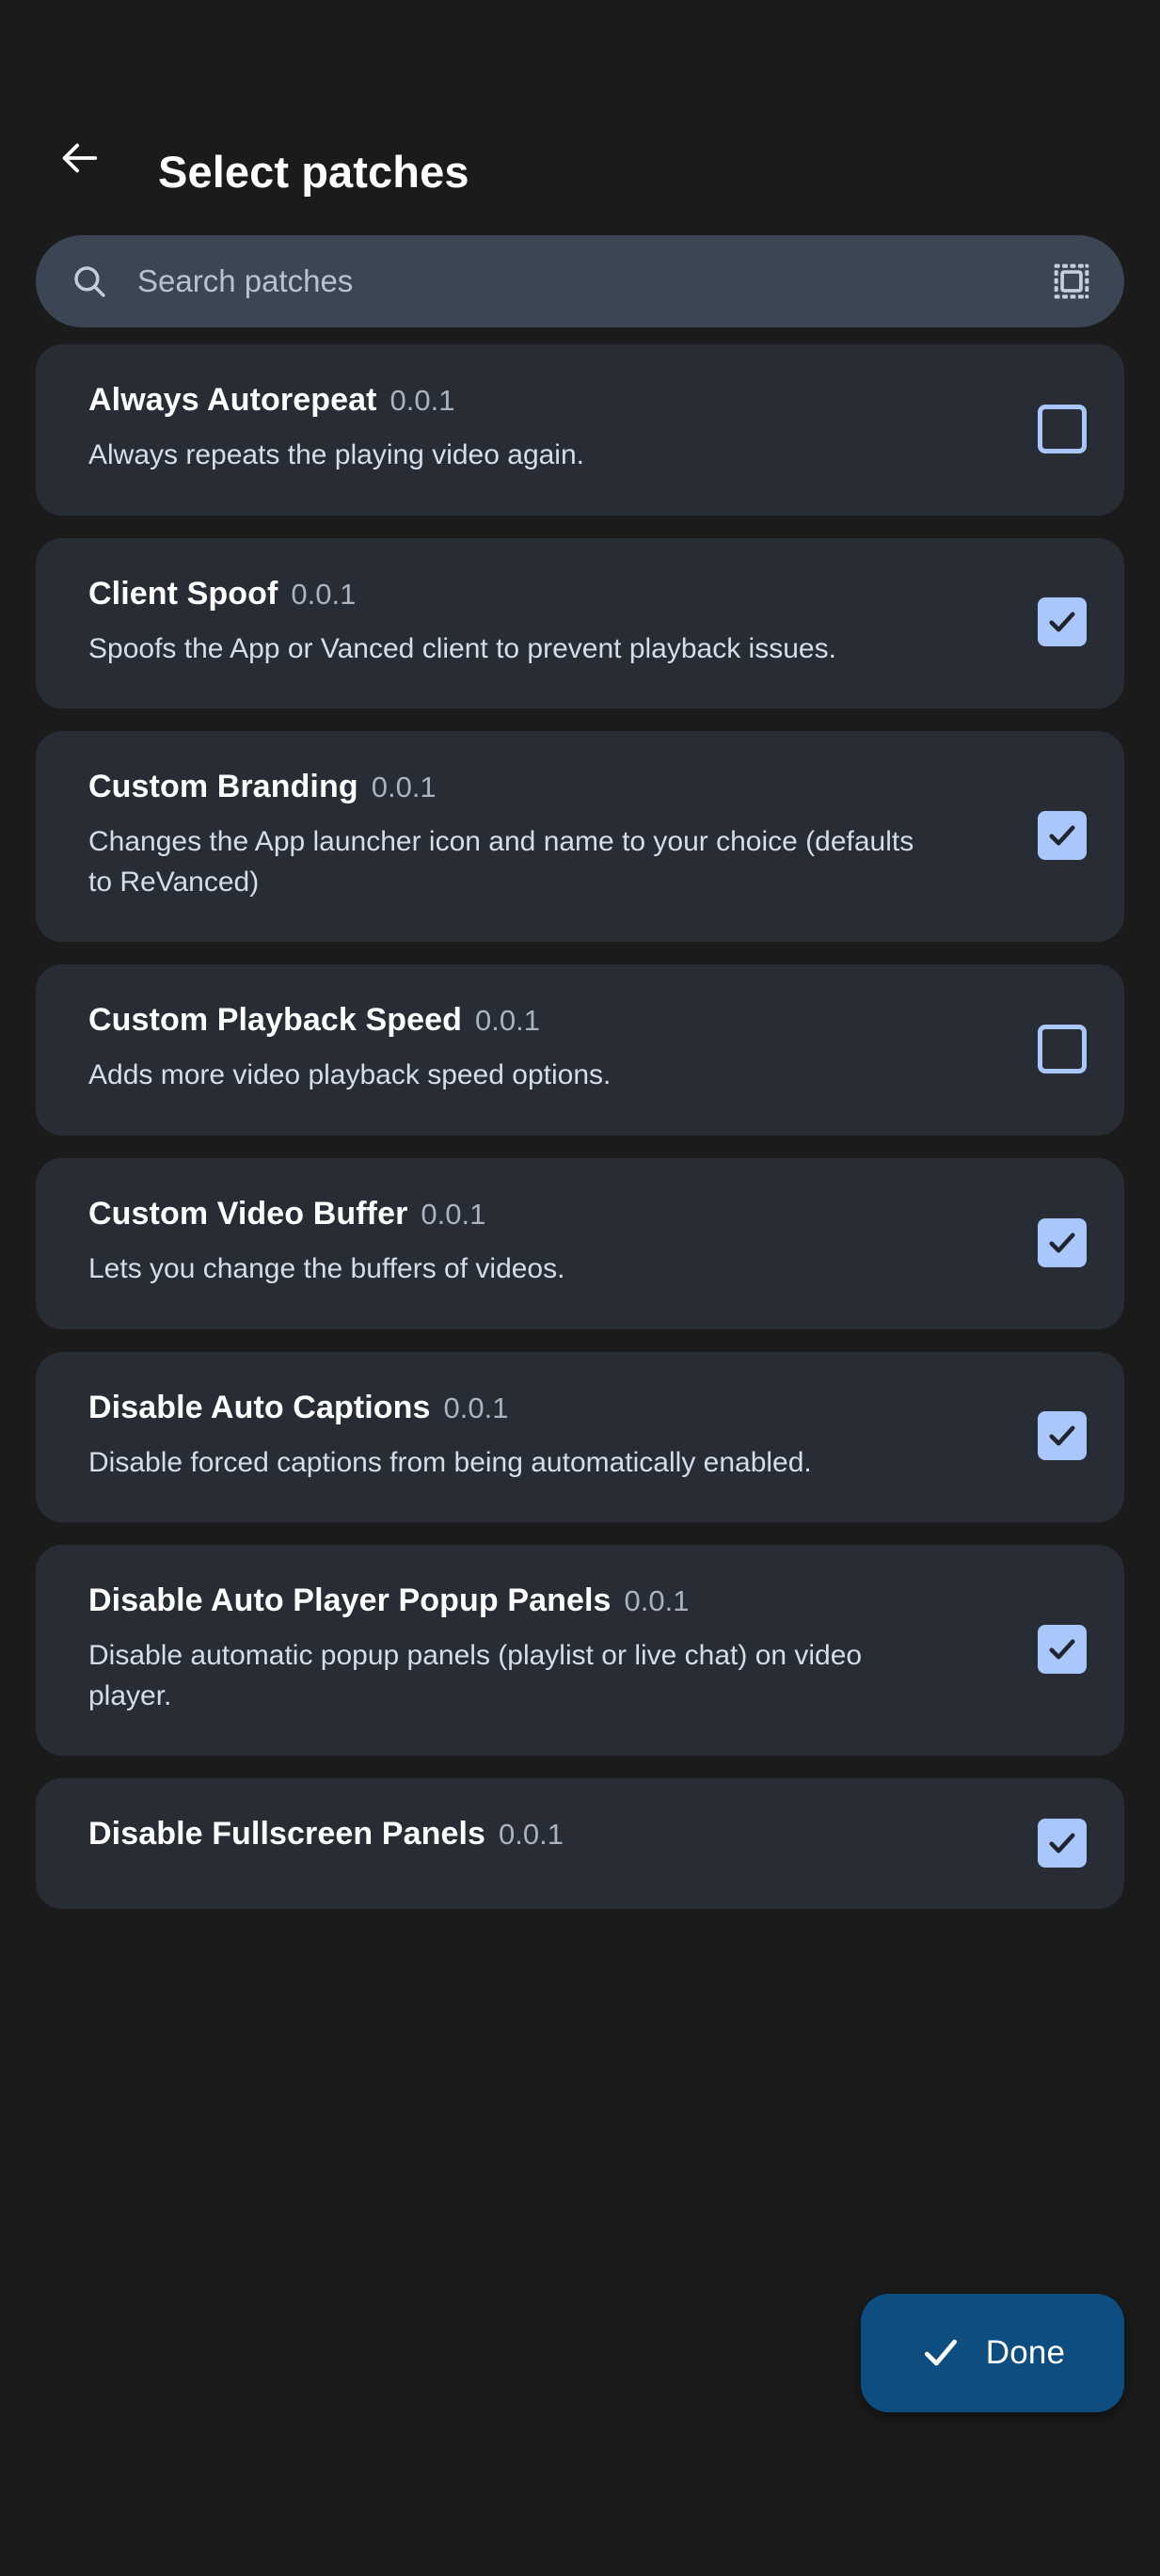  I want to click on patch-headline: Custom Branding 0.0.1, so click(552, 787).